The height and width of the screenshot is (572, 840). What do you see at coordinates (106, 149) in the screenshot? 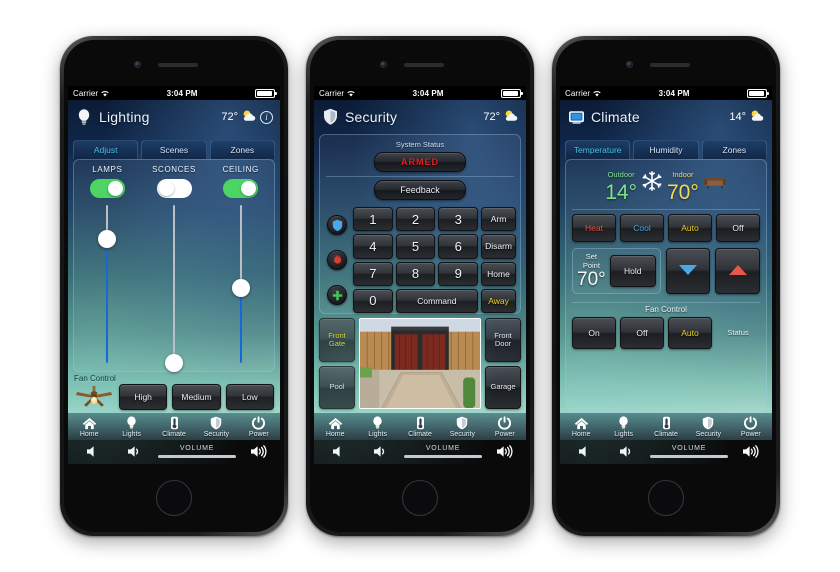
I see `tab-adjust: Adjust` at bounding box center [106, 149].